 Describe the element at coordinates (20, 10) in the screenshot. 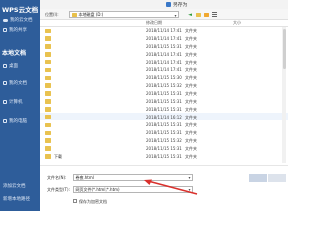

I see `sidebar-title: WPS云文档` at that location.